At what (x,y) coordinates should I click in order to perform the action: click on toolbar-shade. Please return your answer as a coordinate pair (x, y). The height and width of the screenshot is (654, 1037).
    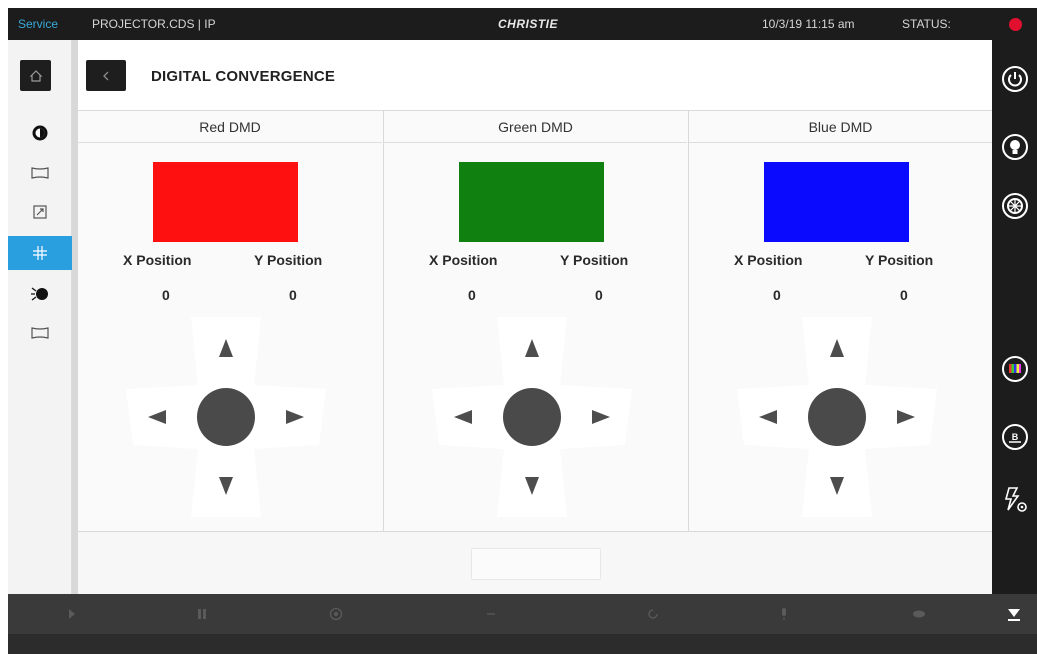
    Looking at the image, I should click on (522, 614).